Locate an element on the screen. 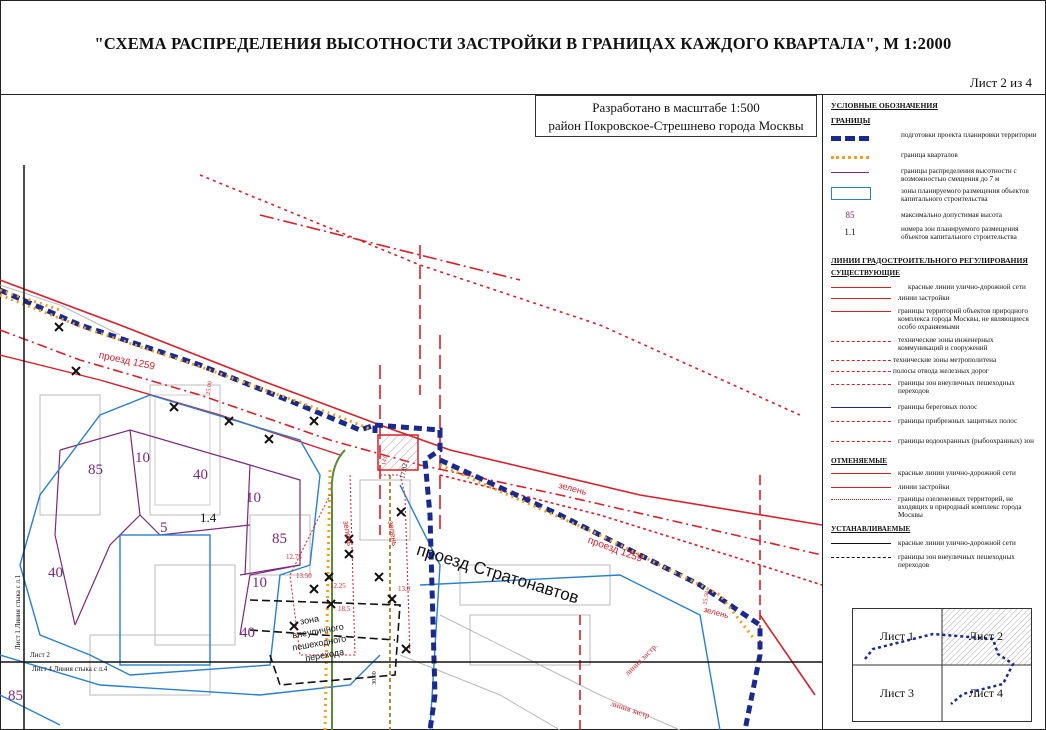 The height and width of the screenshot is (730, 1046). legend-item-e10: границы водоохранных (рыбоохранных) зон is located at coordinates (934, 444).